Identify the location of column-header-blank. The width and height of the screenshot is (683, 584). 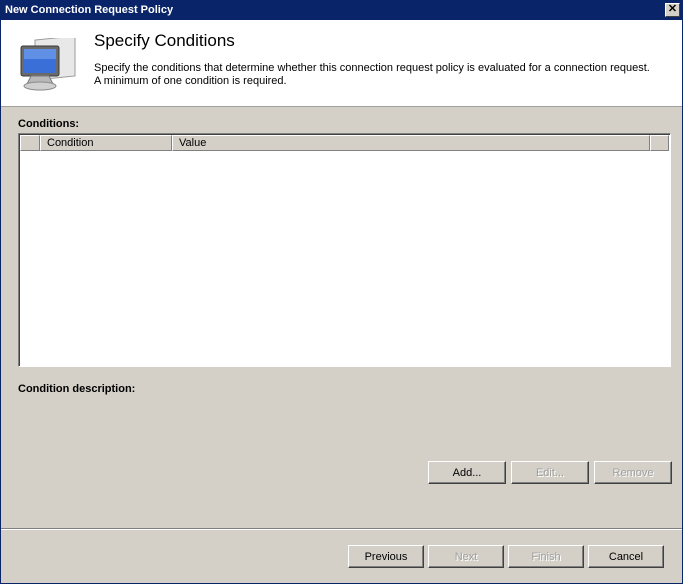
(30, 143).